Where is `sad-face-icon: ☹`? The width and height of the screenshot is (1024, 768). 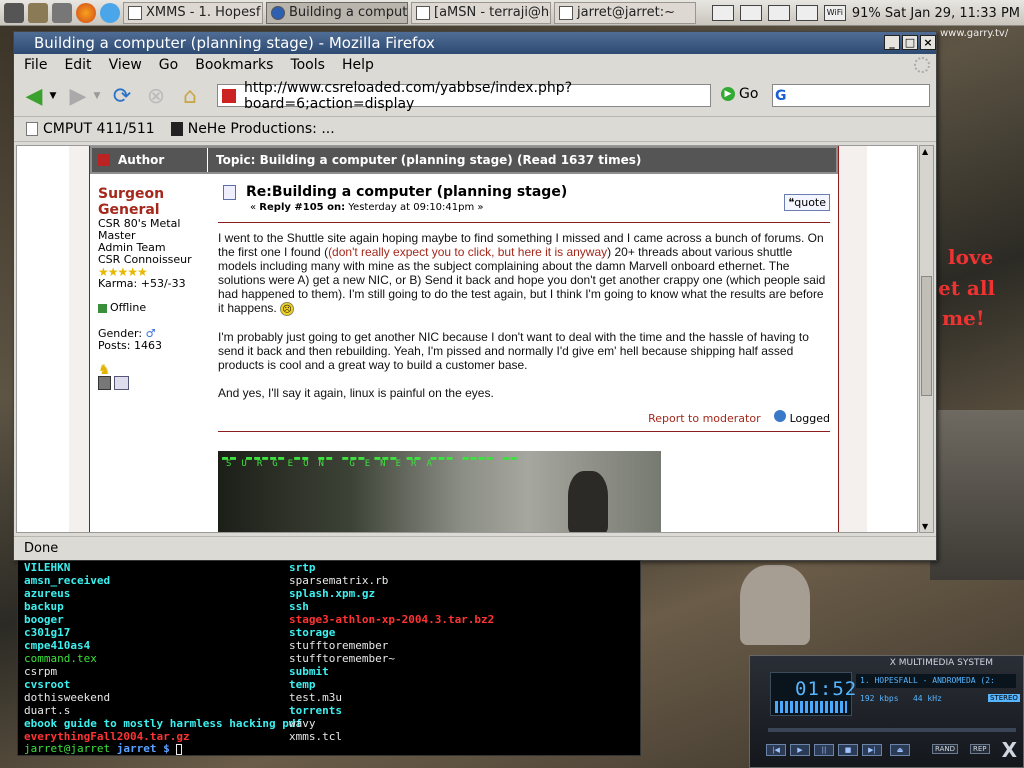
sad-face-icon: ☹ is located at coordinates (287, 309).